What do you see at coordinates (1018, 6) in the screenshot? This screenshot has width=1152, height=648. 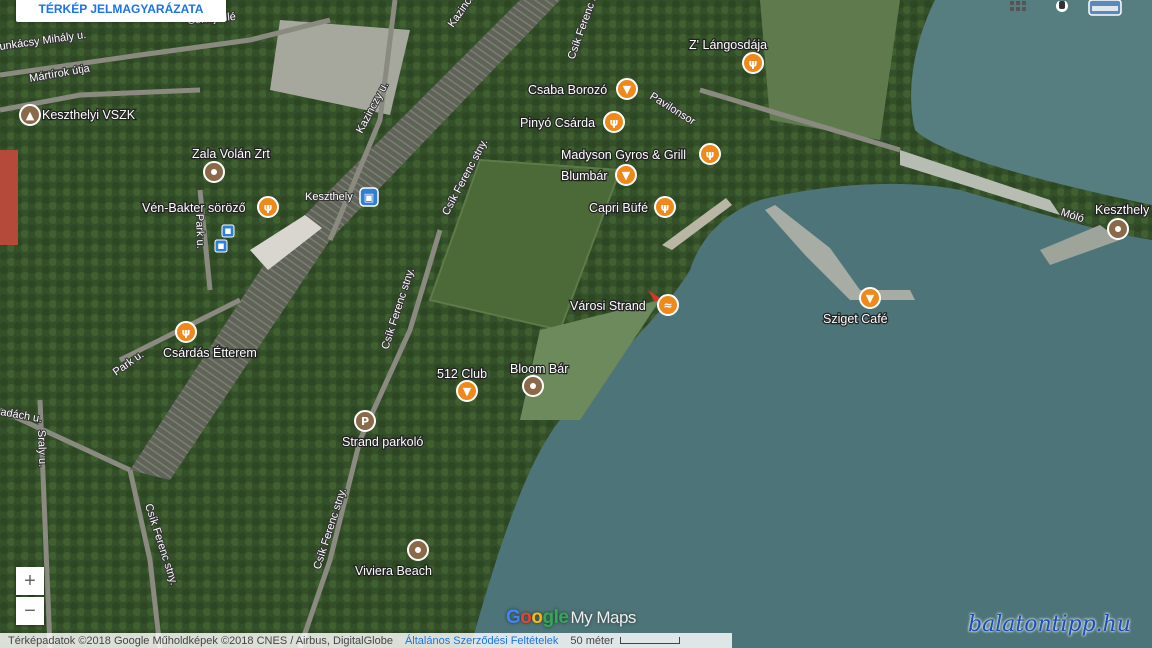 I see `grid-icon` at bounding box center [1018, 6].